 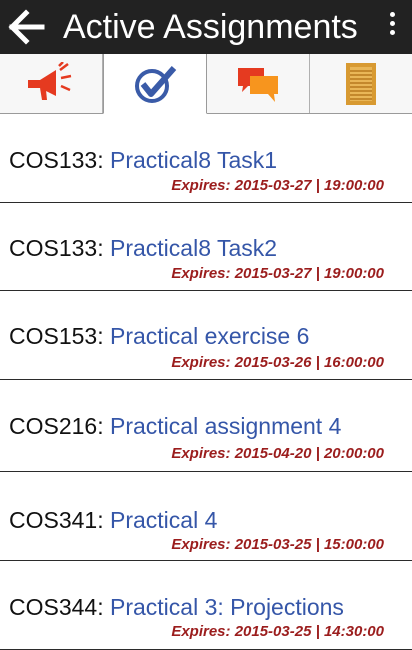 What do you see at coordinates (193, 160) in the screenshot?
I see `assignment-title: Practical8 Task1` at bounding box center [193, 160].